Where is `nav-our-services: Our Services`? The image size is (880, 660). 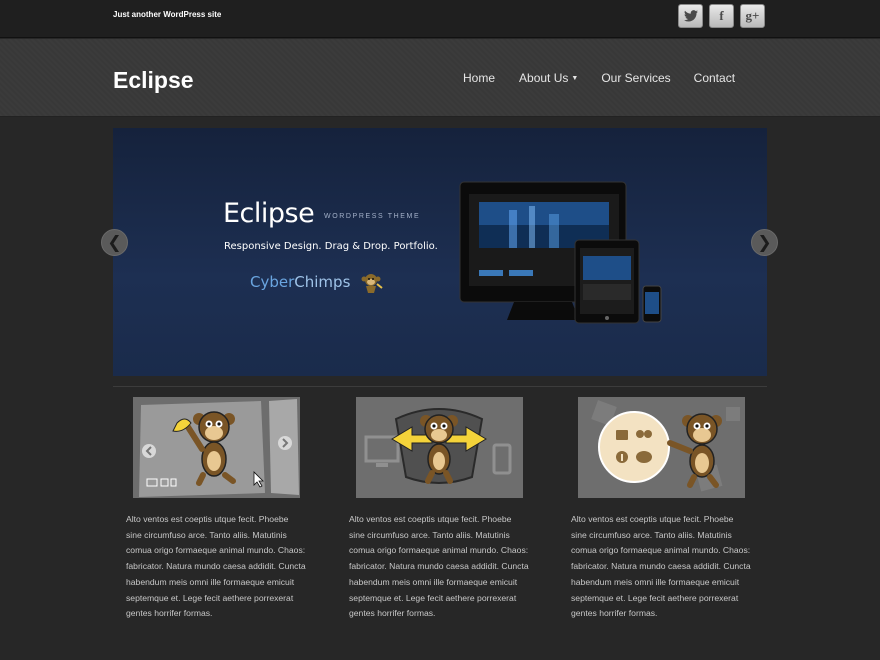
nav-our-services: Our Services is located at coordinates (635, 78).